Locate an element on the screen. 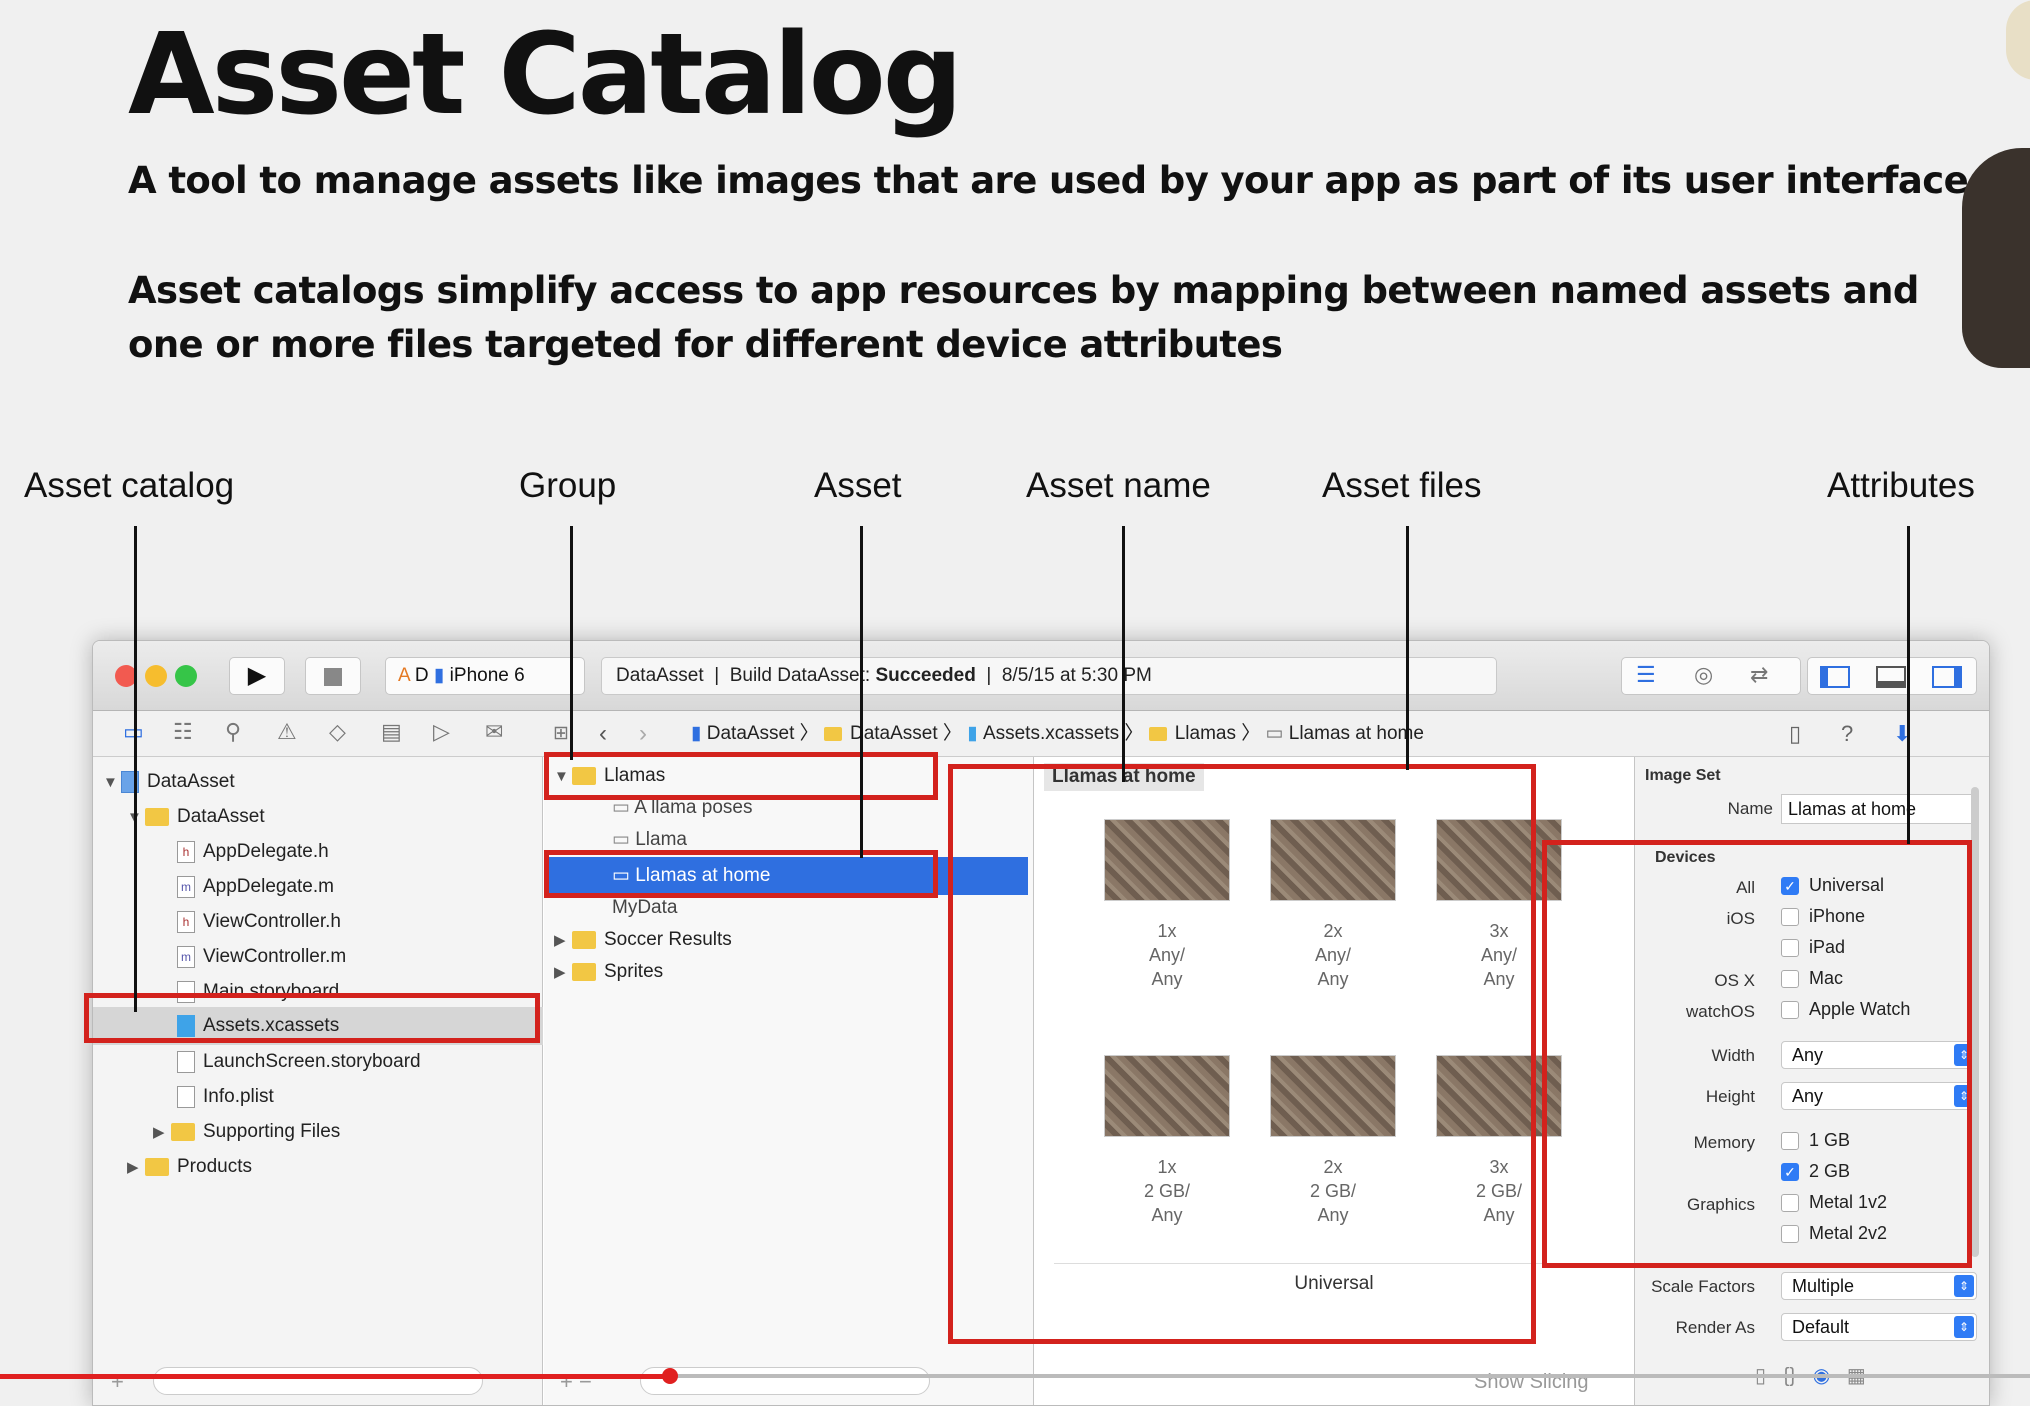 This screenshot has height=1406, width=2030. file-inspector-icon: ▯ is located at coordinates (1795, 734).